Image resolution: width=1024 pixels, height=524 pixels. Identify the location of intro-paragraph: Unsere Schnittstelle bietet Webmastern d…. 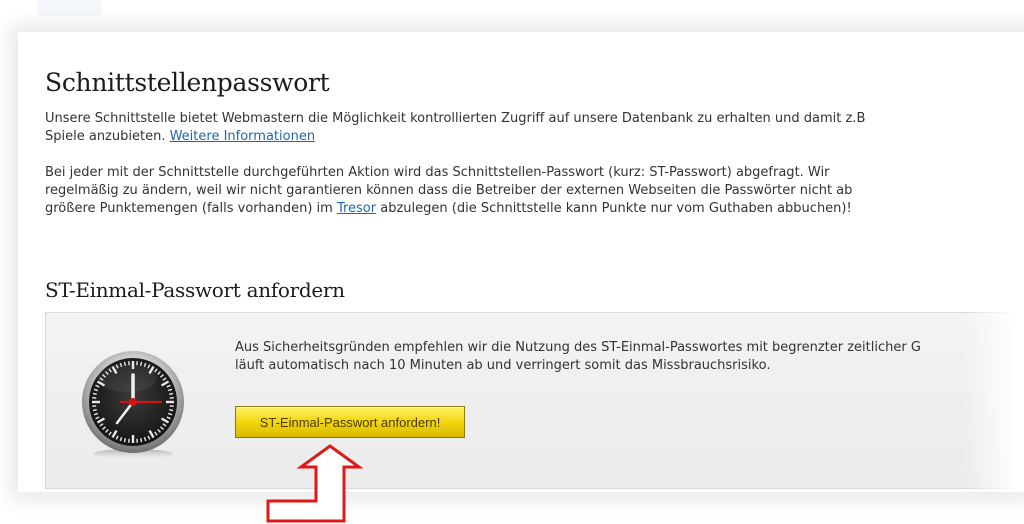
(534, 128).